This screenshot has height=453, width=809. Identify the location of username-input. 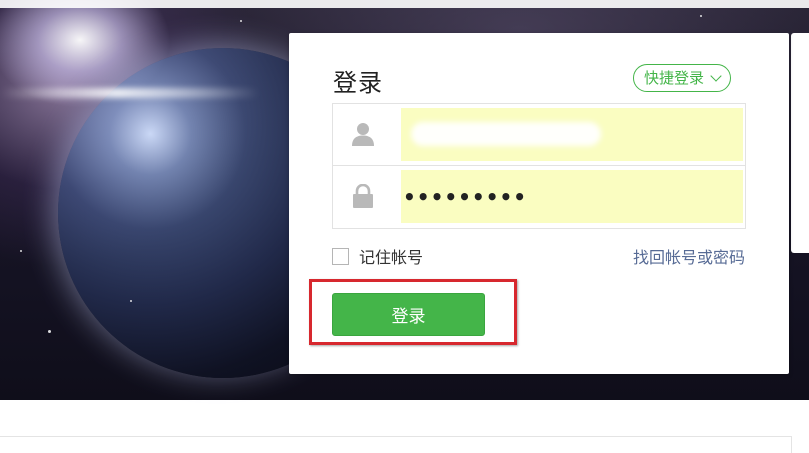
(572, 134).